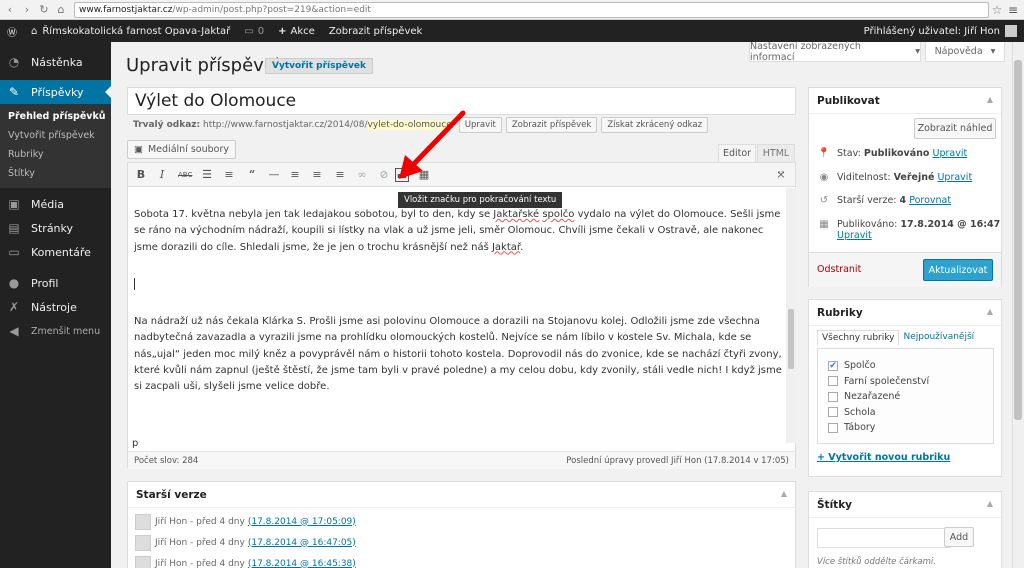  I want to click on sidebar-item-profile: ● Profil, so click(55, 283).